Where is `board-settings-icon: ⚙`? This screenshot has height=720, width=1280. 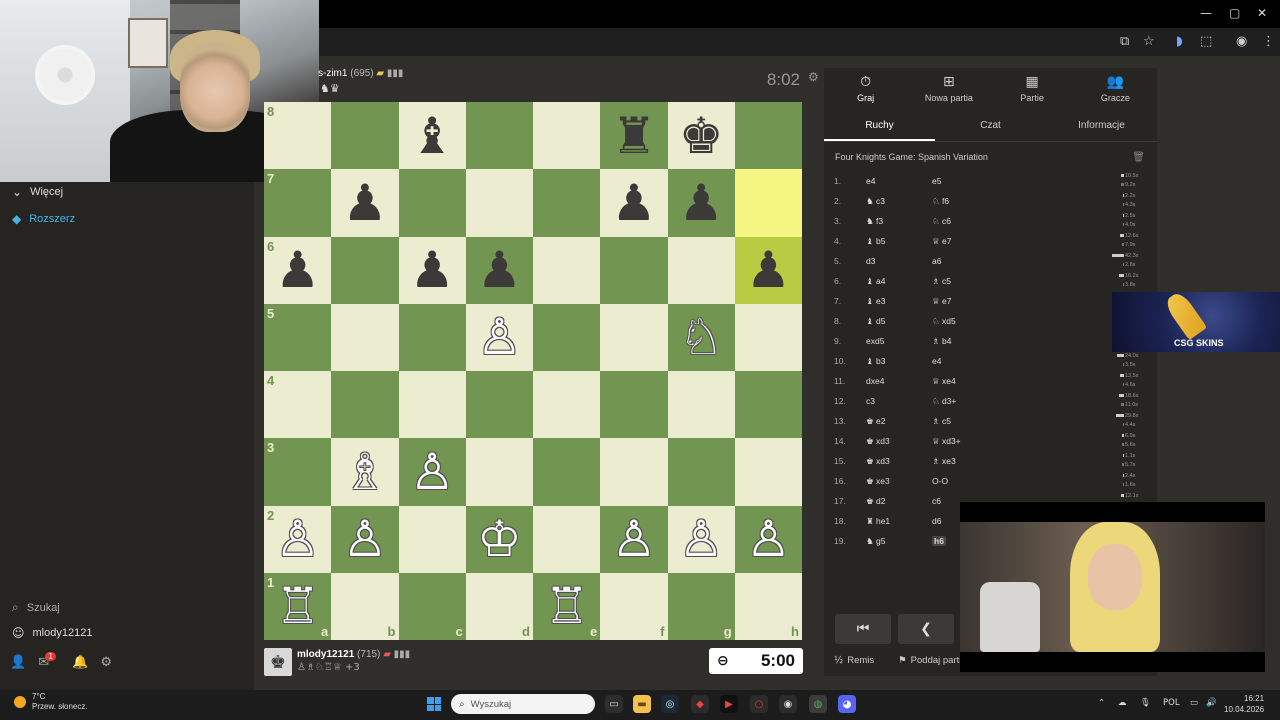
board-settings-icon: ⚙ is located at coordinates (813, 77).